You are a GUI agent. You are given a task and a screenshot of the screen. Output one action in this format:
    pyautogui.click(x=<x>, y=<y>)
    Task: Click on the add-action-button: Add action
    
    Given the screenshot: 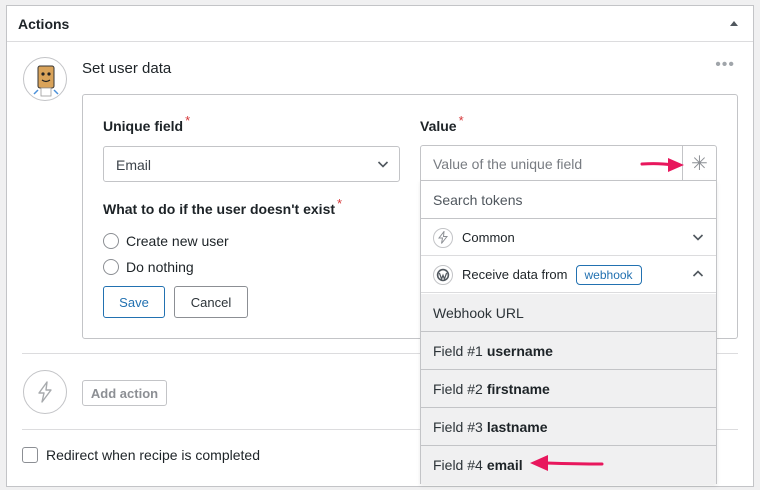 What is the action you would take?
    pyautogui.click(x=124, y=393)
    